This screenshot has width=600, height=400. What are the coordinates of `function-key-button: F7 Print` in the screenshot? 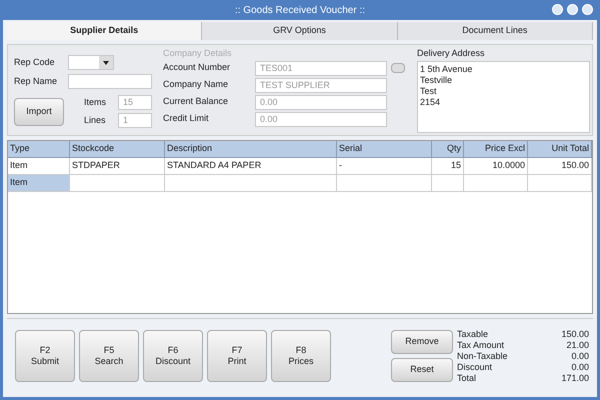 It's located at (237, 356).